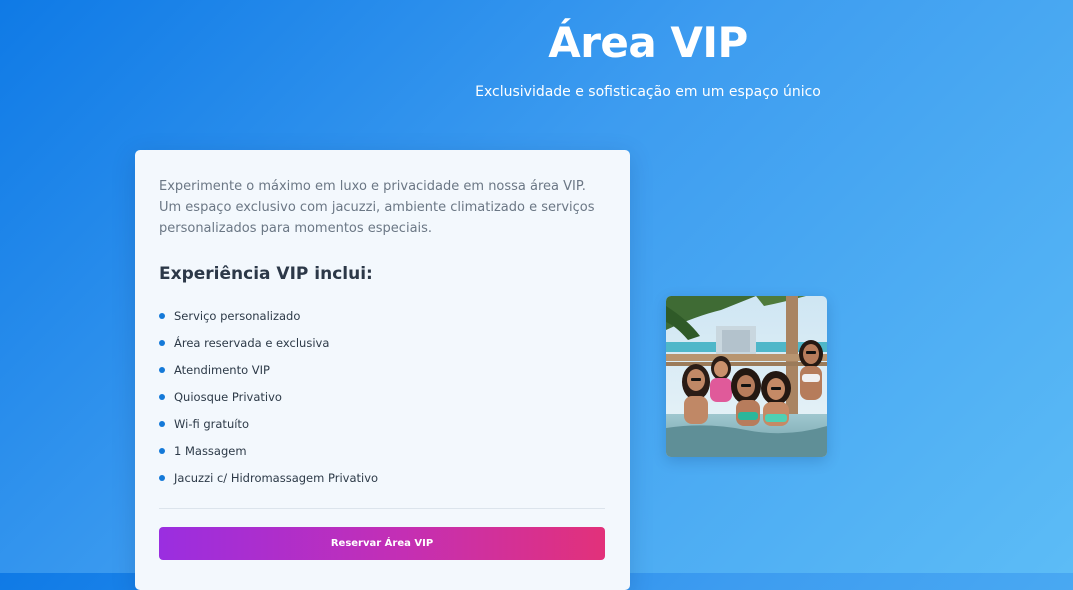 This screenshot has height=590, width=1073. Describe the element at coordinates (379, 450) in the screenshot. I see `feature-item: 1 Massagem` at that location.